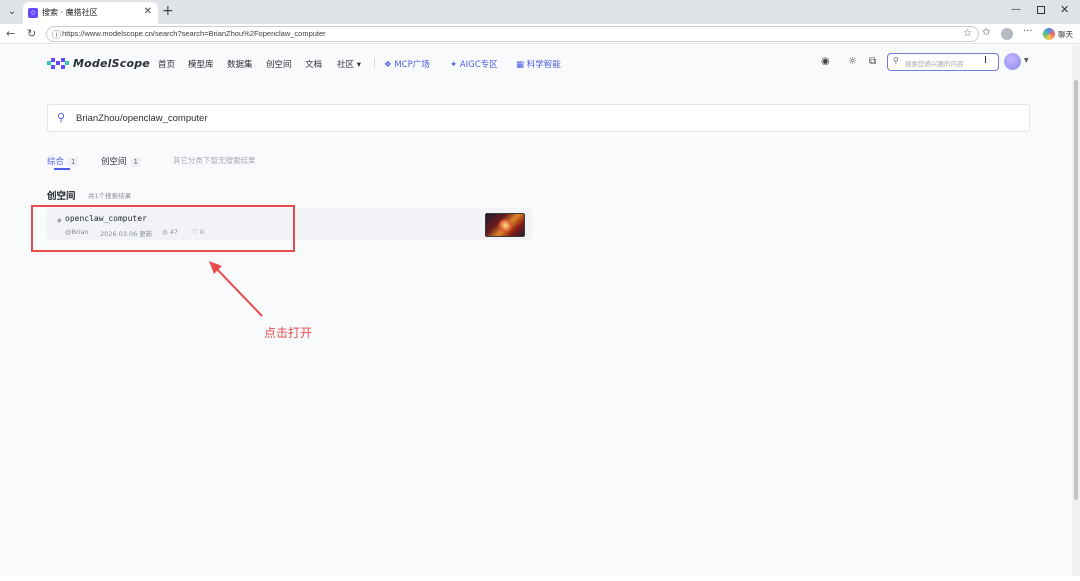 The width and height of the screenshot is (1080, 581). Describe the element at coordinates (288, 333) in the screenshot. I see `annotation-text: 点击打开` at that location.